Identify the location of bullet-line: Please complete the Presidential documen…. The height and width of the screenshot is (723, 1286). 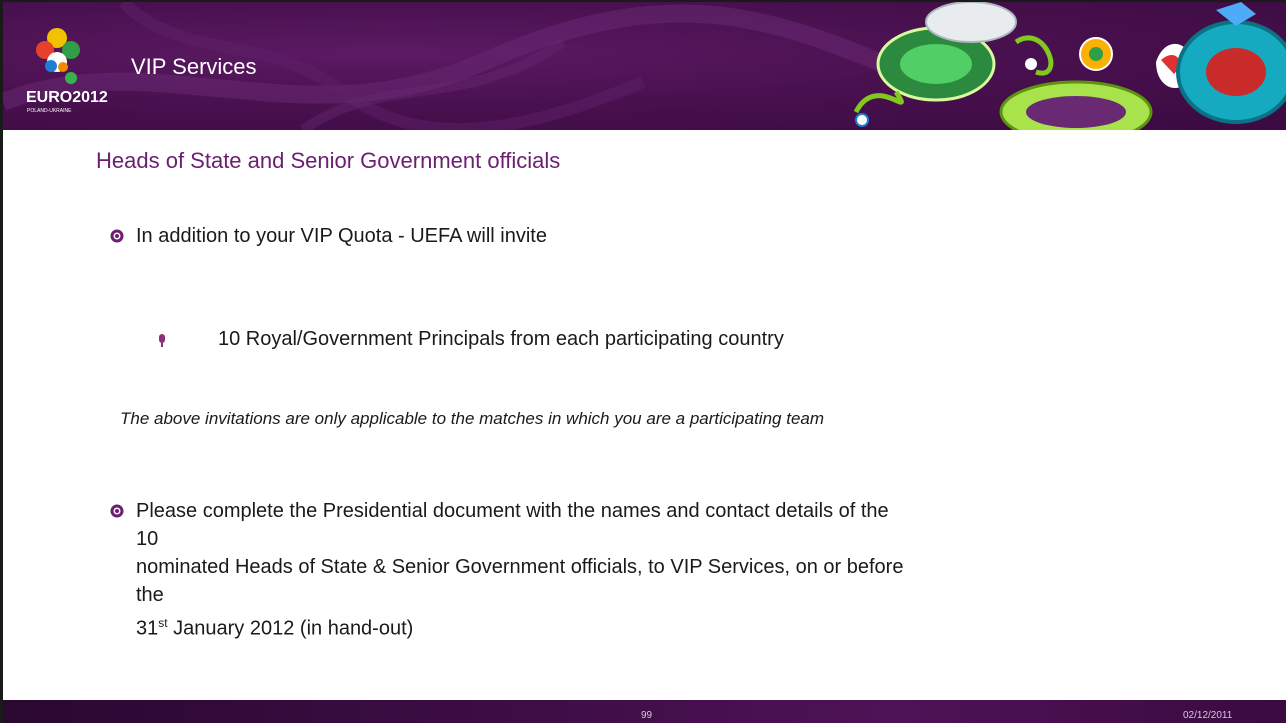
(512, 525).